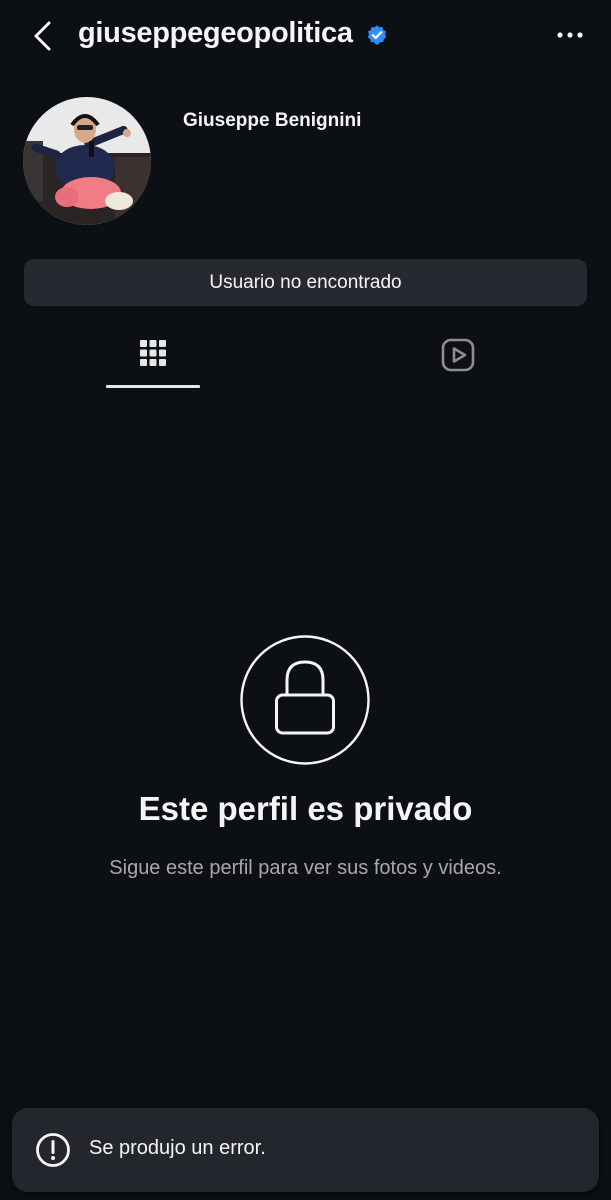  What do you see at coordinates (272, 120) in the screenshot?
I see `profile-display-name: Giuseppe Benignini` at bounding box center [272, 120].